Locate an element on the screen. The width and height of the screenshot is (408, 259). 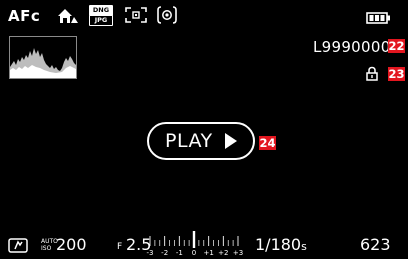
histogram-graph is located at coordinates (43, 63).